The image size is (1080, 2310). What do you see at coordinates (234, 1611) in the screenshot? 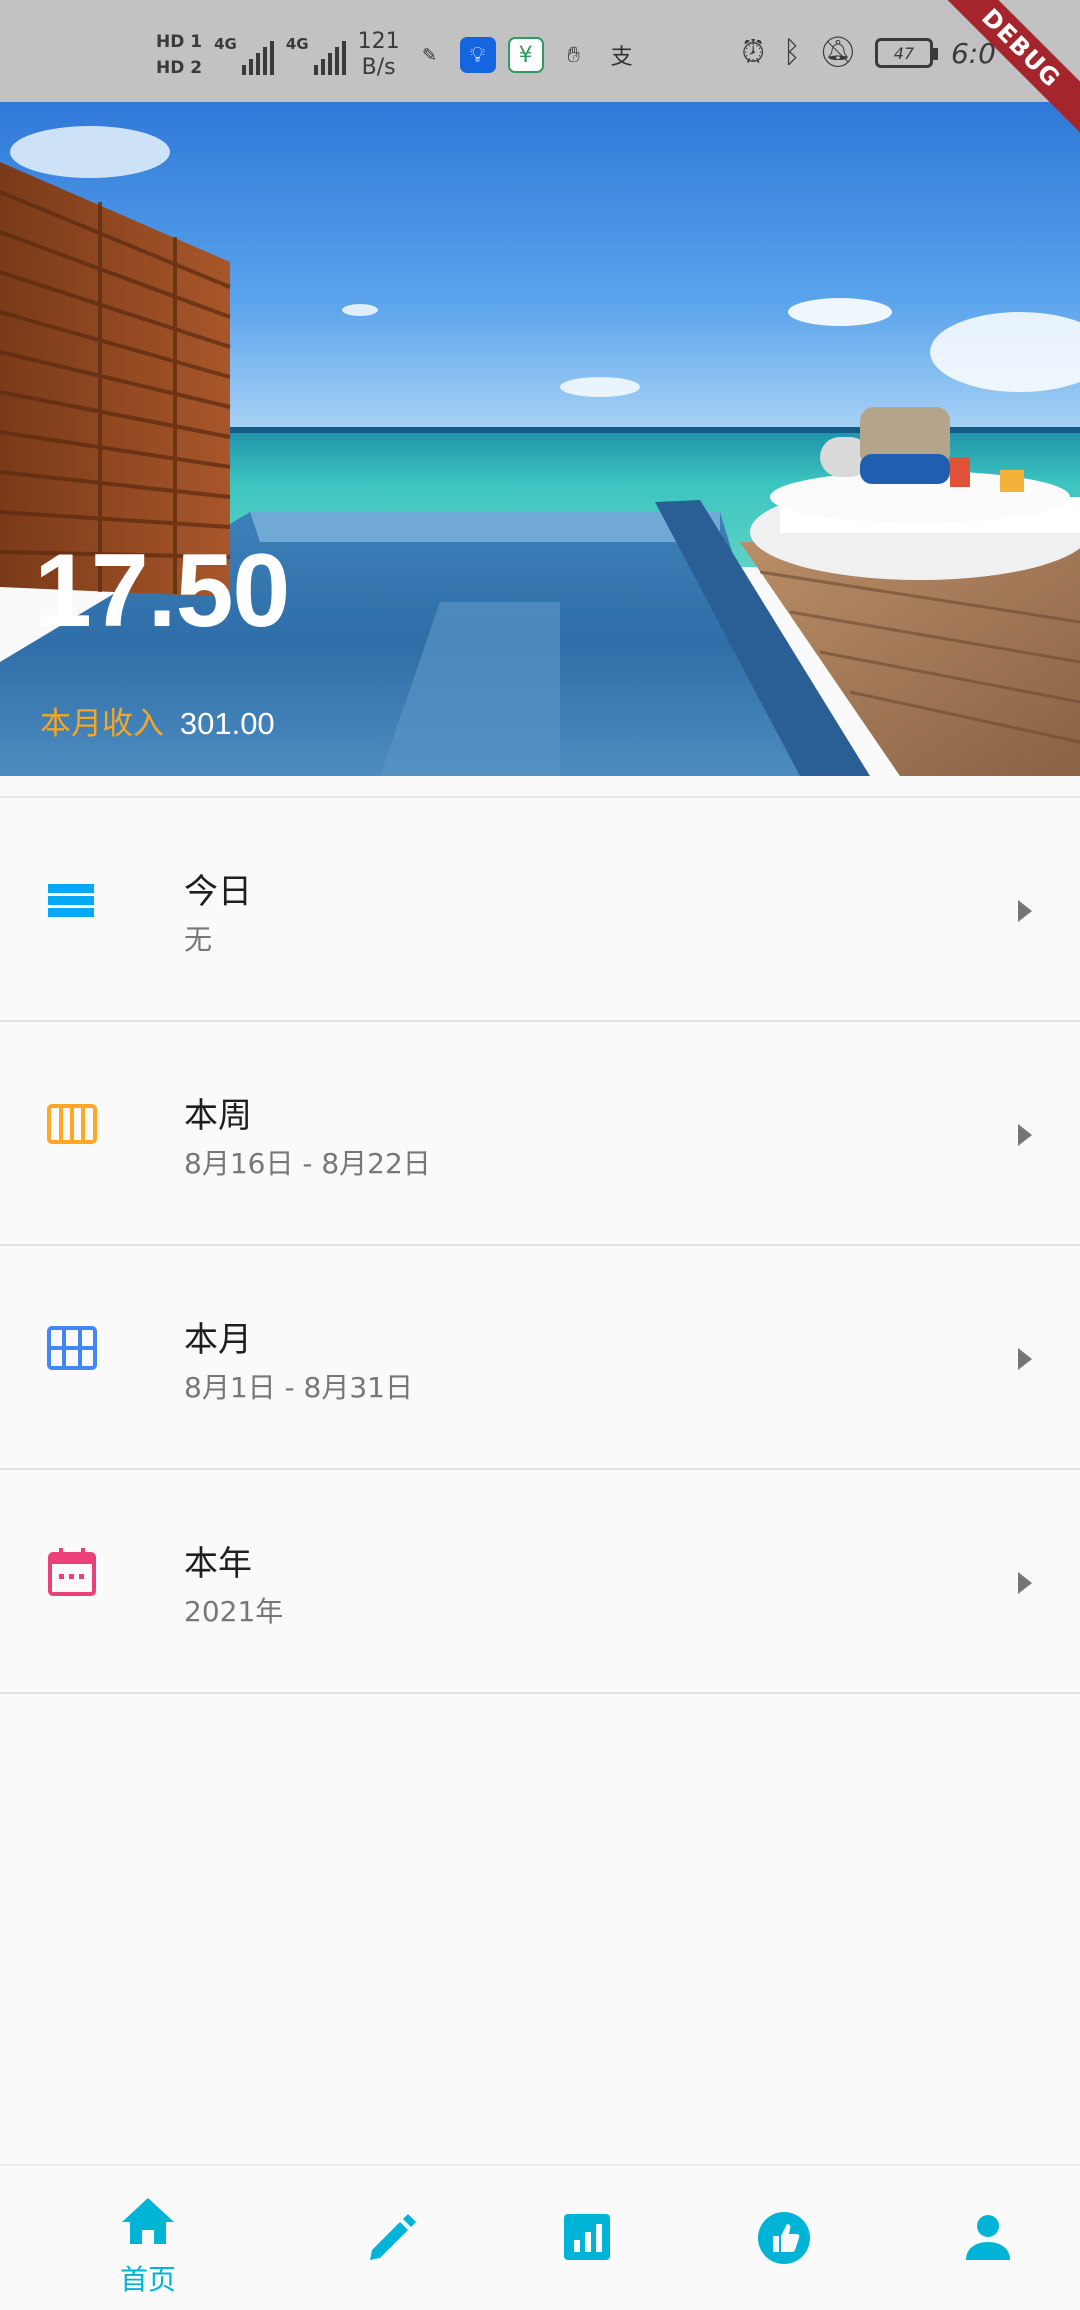
I see `list-item-subtitle: 2021年` at bounding box center [234, 1611].